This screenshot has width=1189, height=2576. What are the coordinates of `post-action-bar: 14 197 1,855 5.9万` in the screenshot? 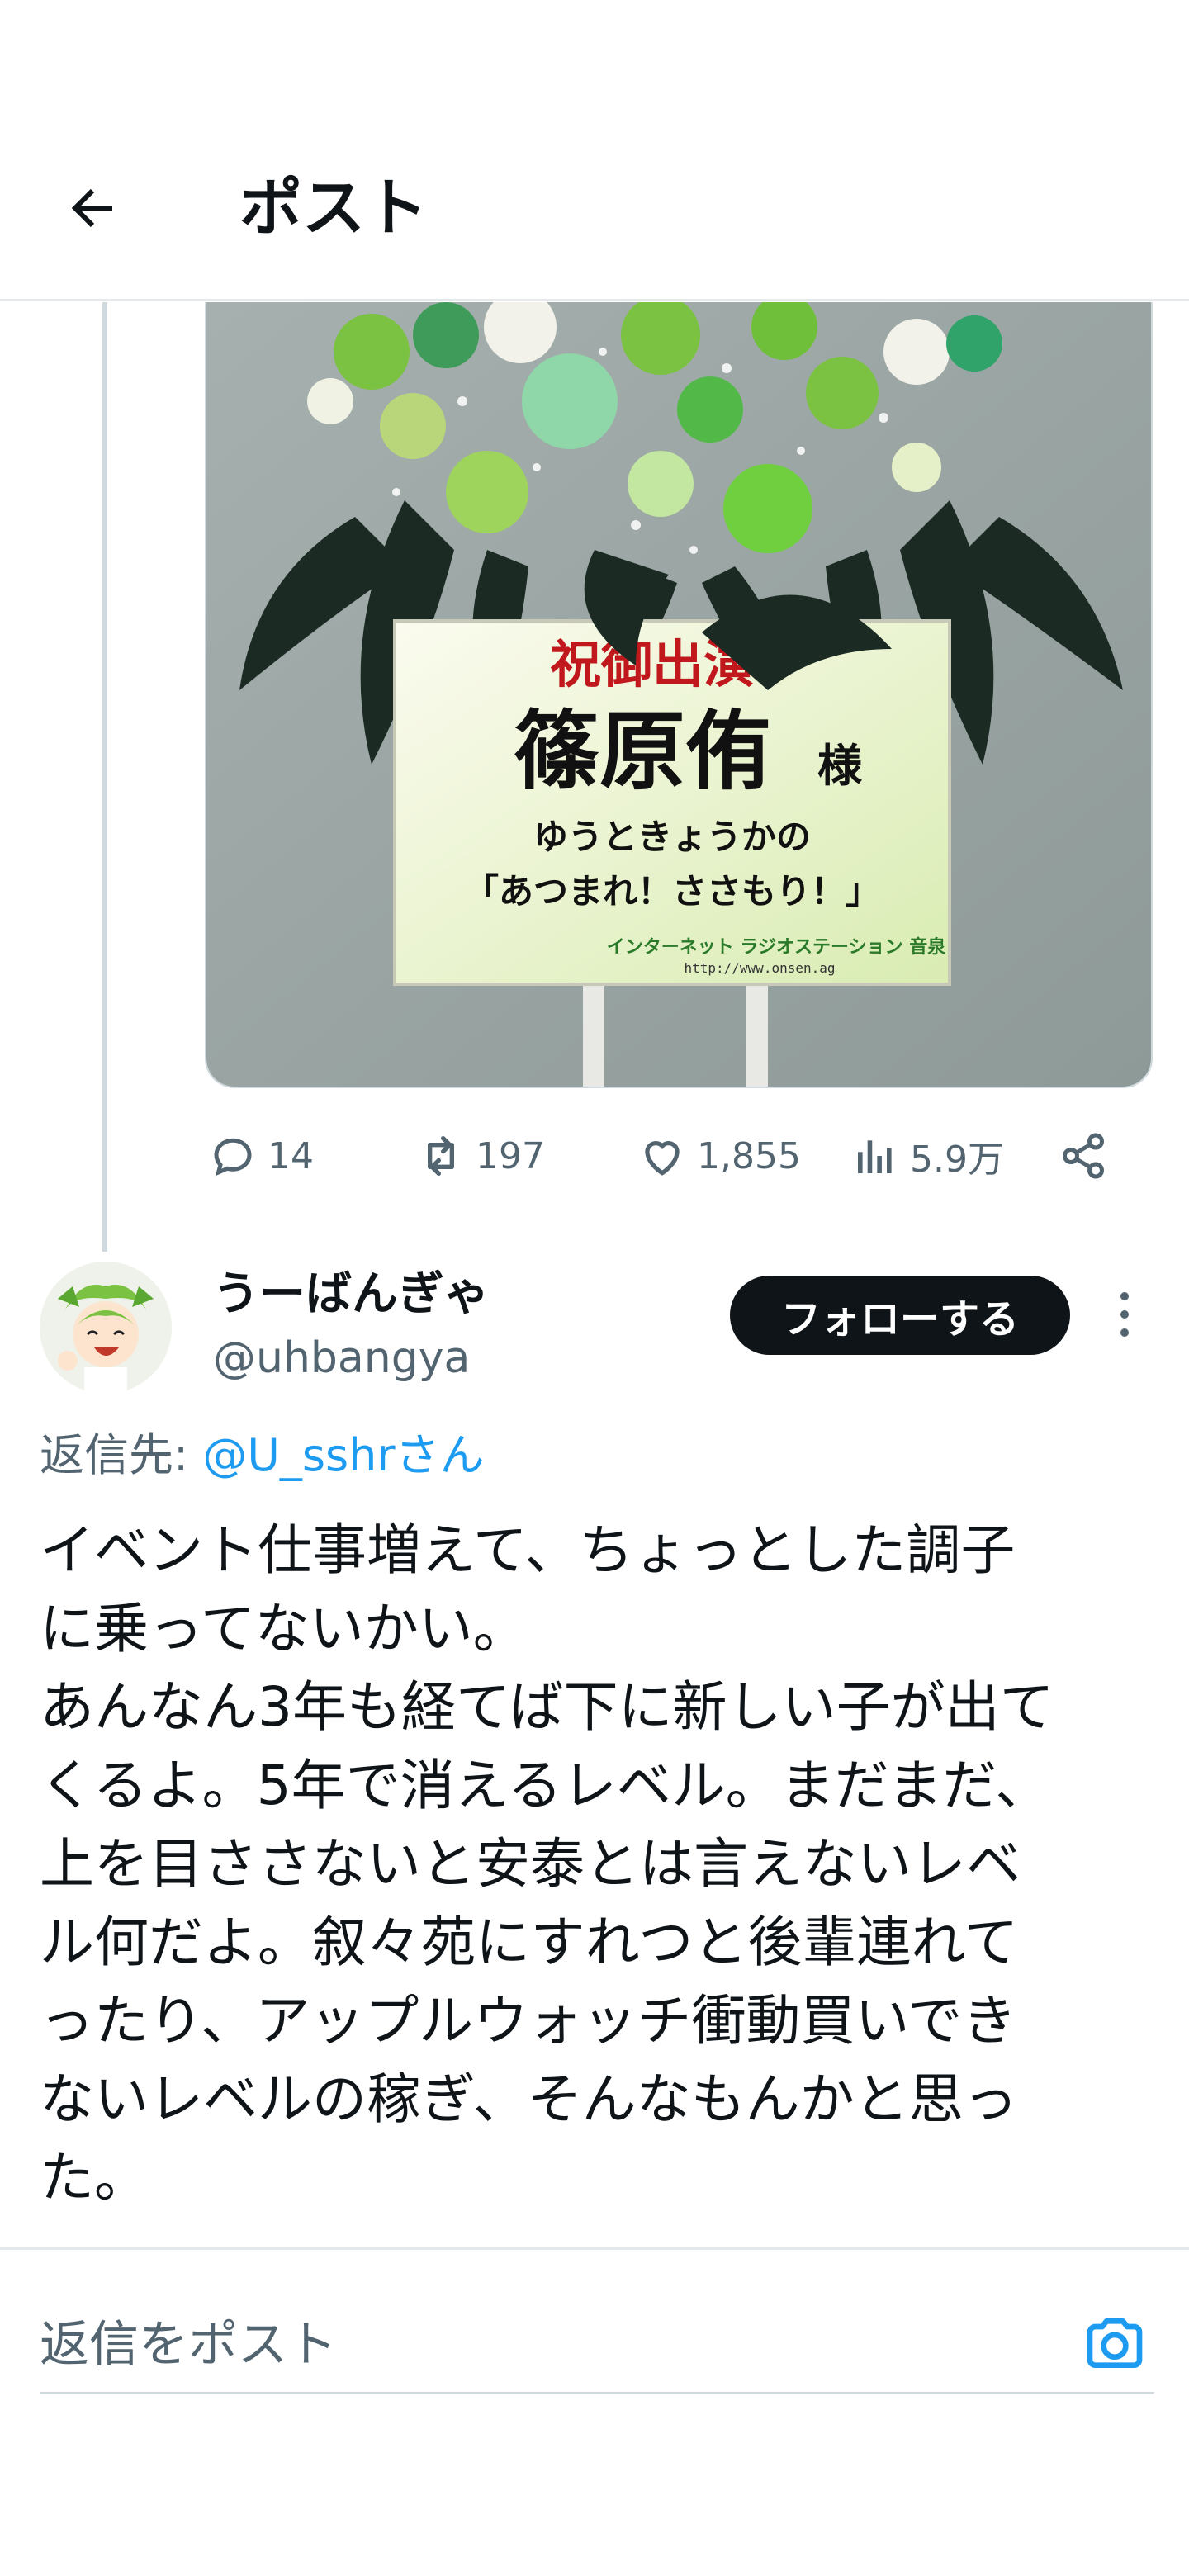 It's located at (663, 1156).